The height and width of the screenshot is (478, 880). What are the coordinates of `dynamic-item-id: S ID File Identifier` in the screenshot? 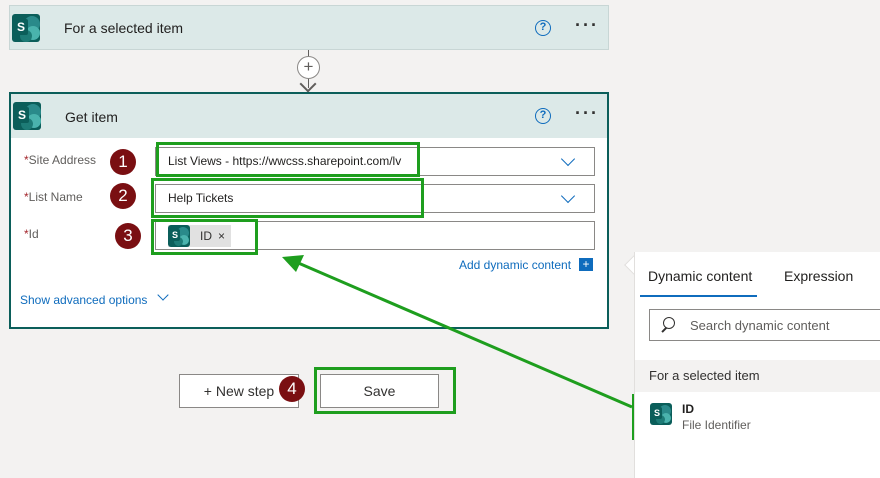 It's located at (757, 419).